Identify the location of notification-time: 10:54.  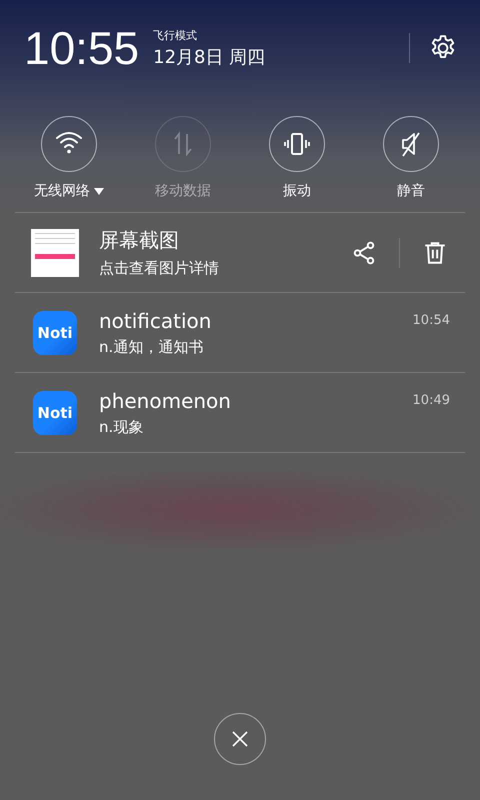
(431, 320).